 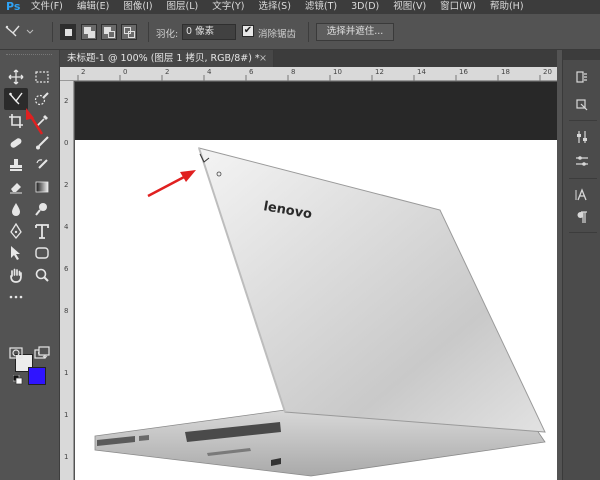 I want to click on history-panel-button, so click(x=582, y=77).